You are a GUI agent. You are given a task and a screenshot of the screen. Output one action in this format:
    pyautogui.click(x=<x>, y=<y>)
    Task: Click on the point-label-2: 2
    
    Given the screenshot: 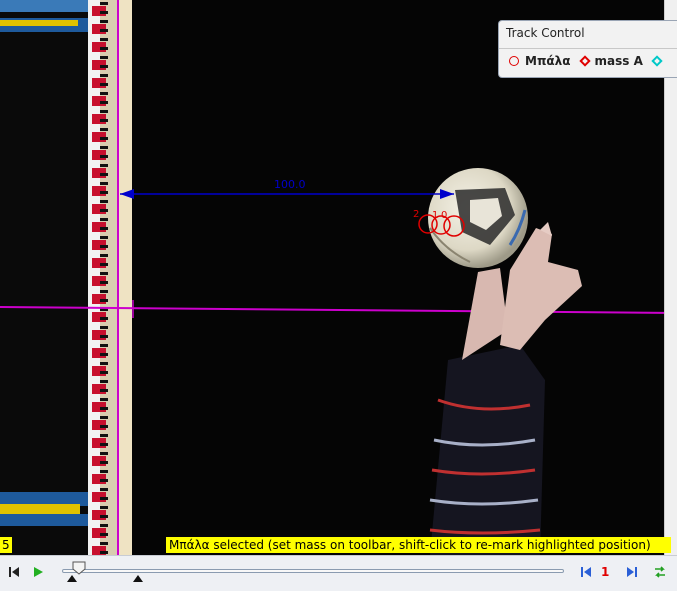 What is the action you would take?
    pyautogui.click(x=416, y=214)
    